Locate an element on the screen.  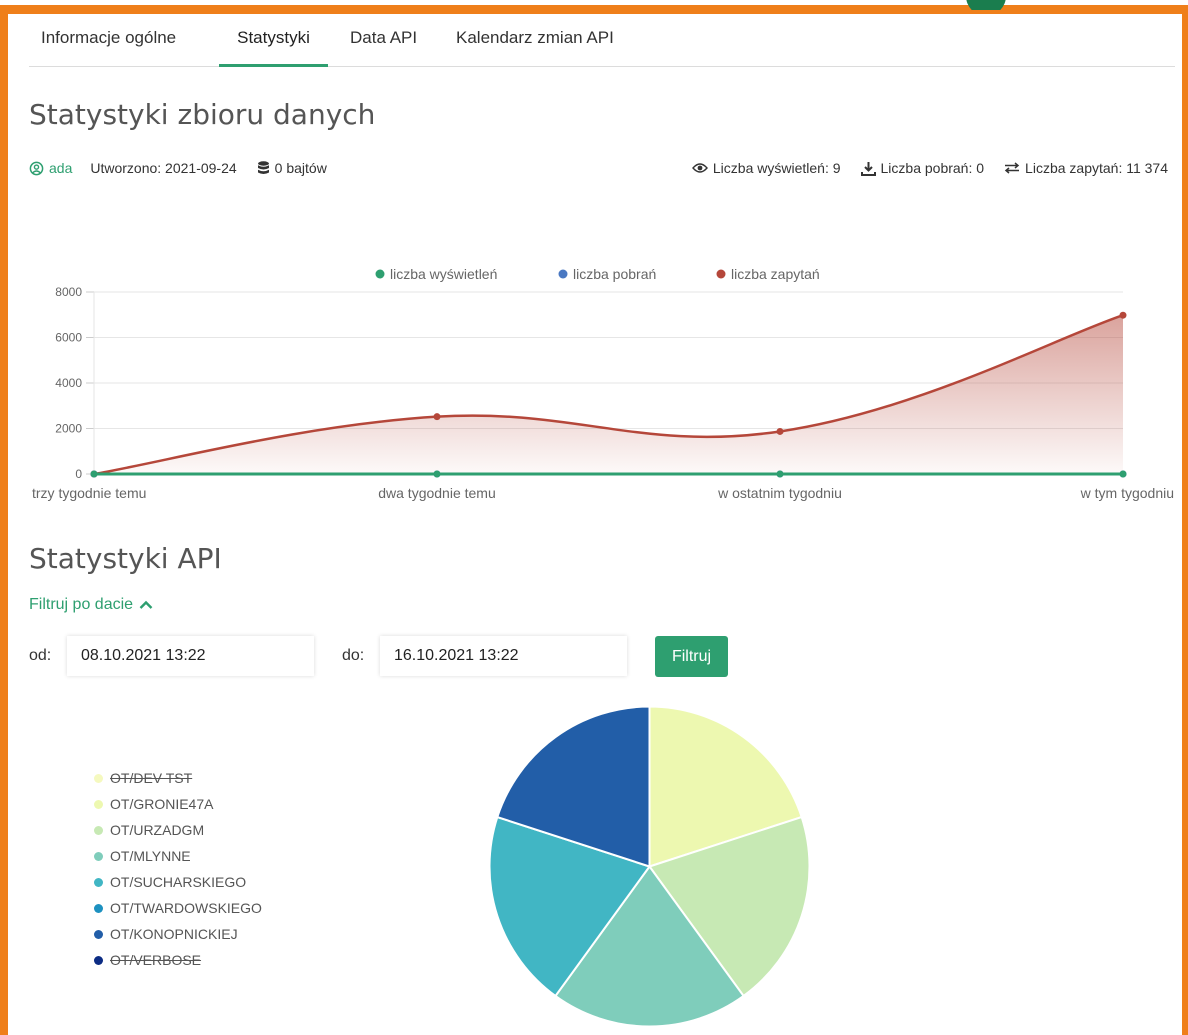
legend-label: OT/KONOPNICKIEJ is located at coordinates (174, 934).